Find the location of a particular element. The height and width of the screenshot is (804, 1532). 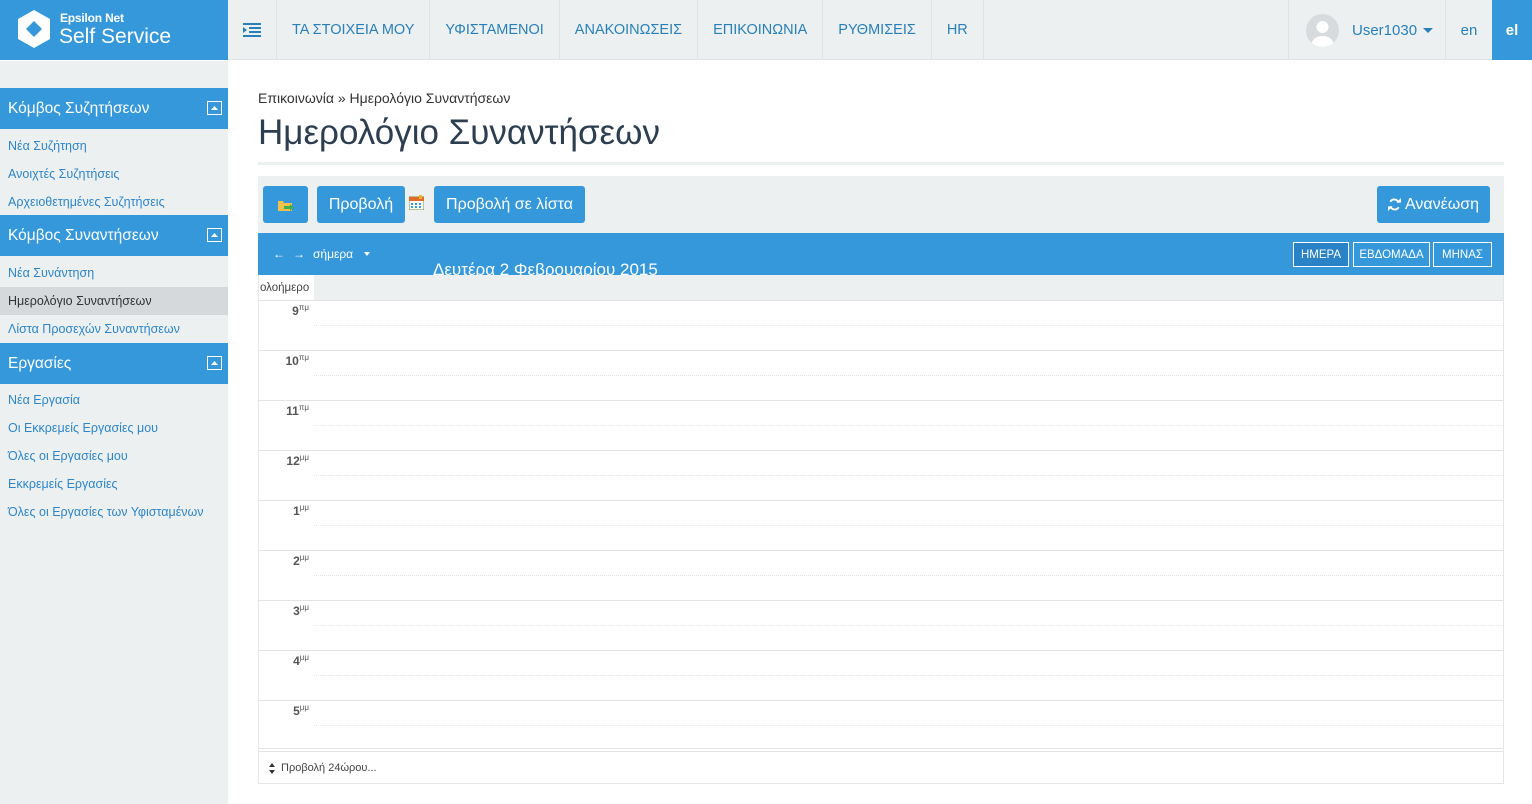

hour-slot: 12μμ is located at coordinates (881, 475).